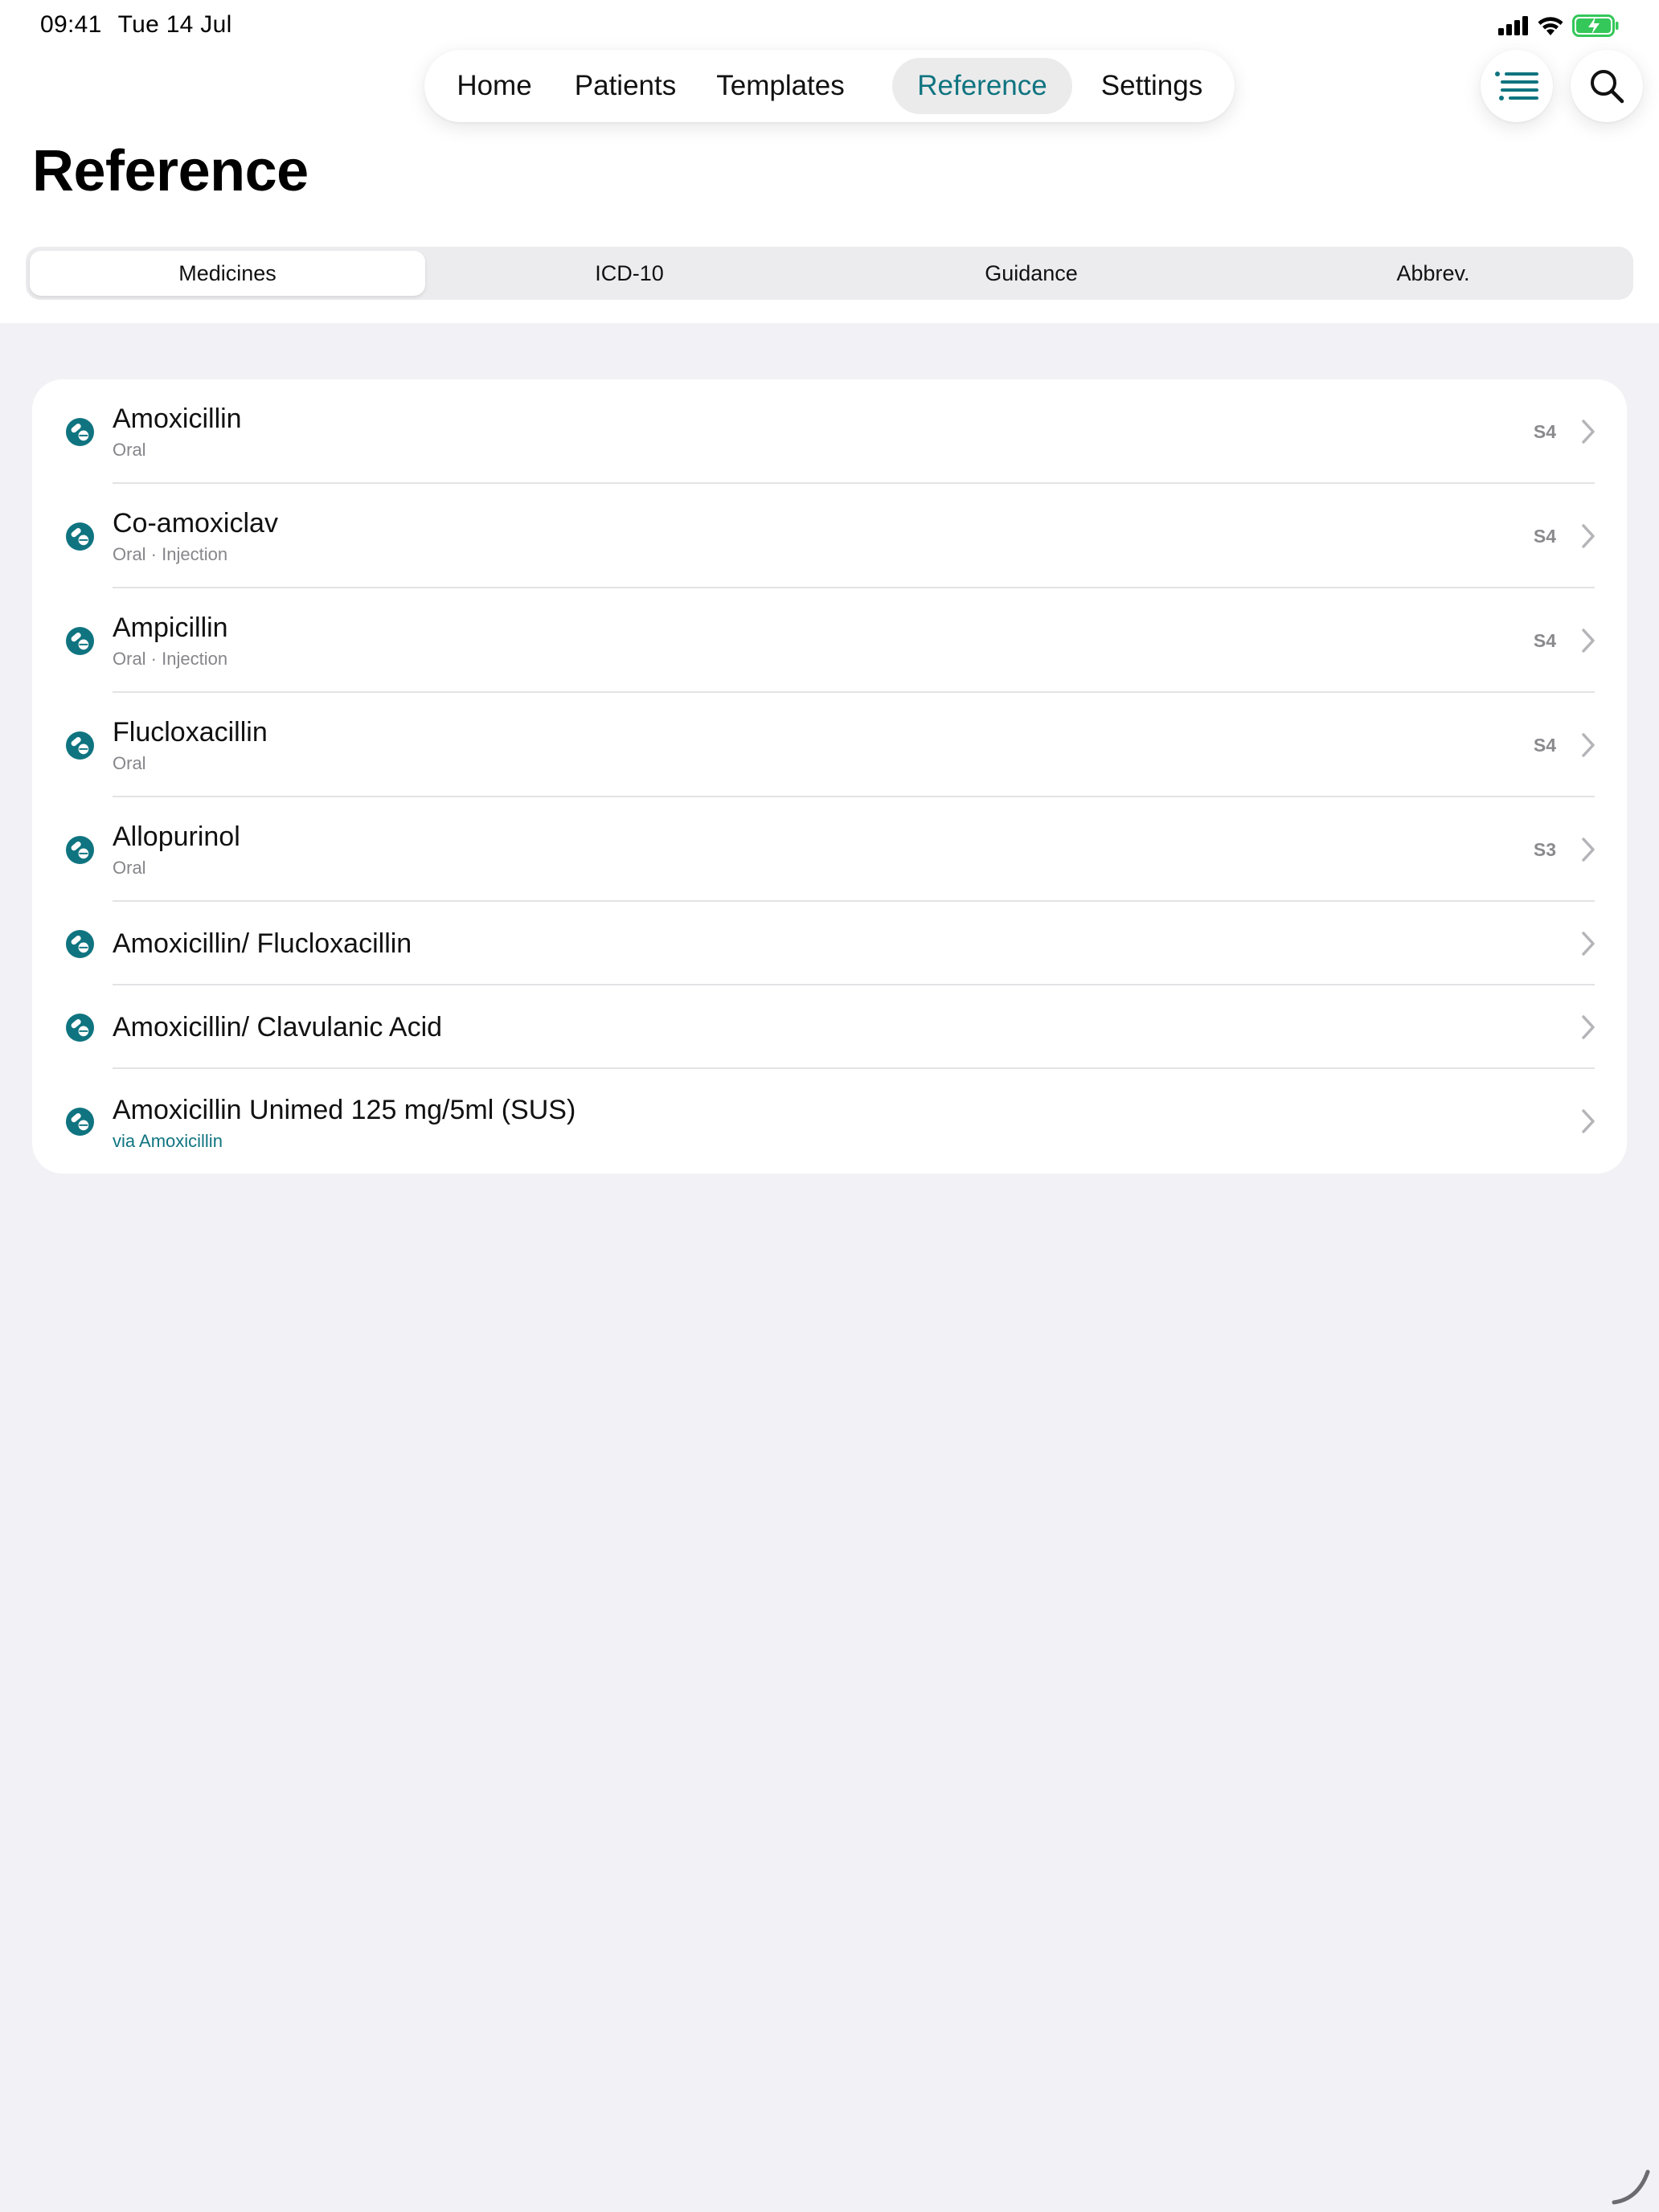 Image resolution: width=1659 pixels, height=2212 pixels. I want to click on segment-icd10: ICD-10, so click(629, 273).